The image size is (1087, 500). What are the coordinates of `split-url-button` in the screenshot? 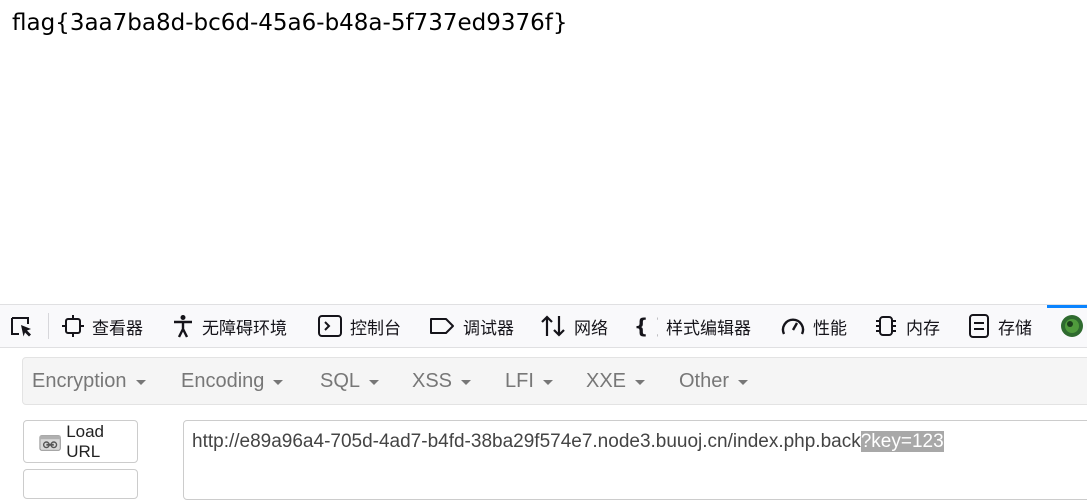 It's located at (80, 484).